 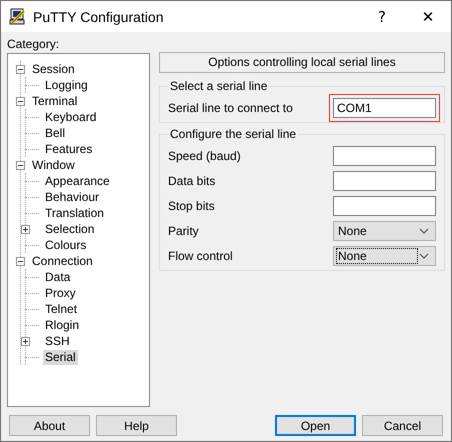 I want to click on dialog-button: Help, so click(x=136, y=425).